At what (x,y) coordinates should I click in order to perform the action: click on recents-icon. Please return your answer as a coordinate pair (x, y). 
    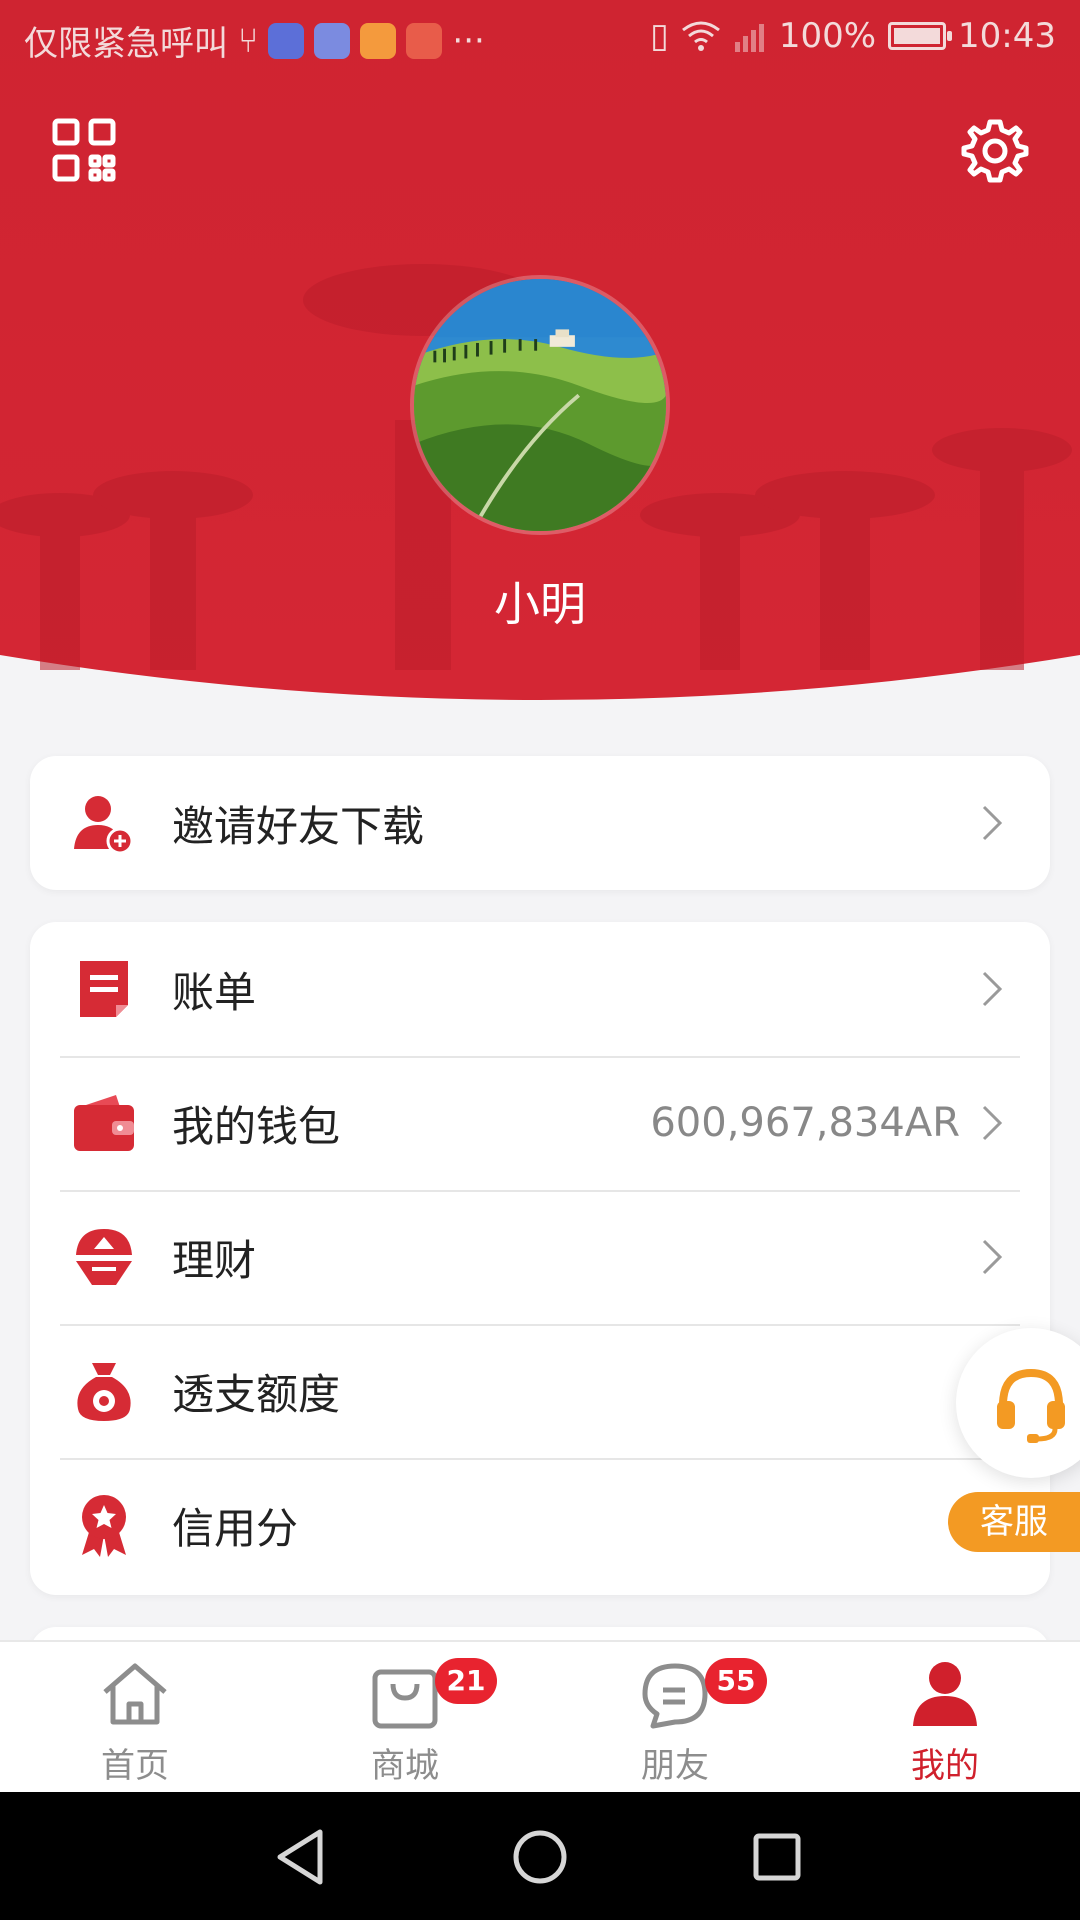
    Looking at the image, I should click on (777, 1857).